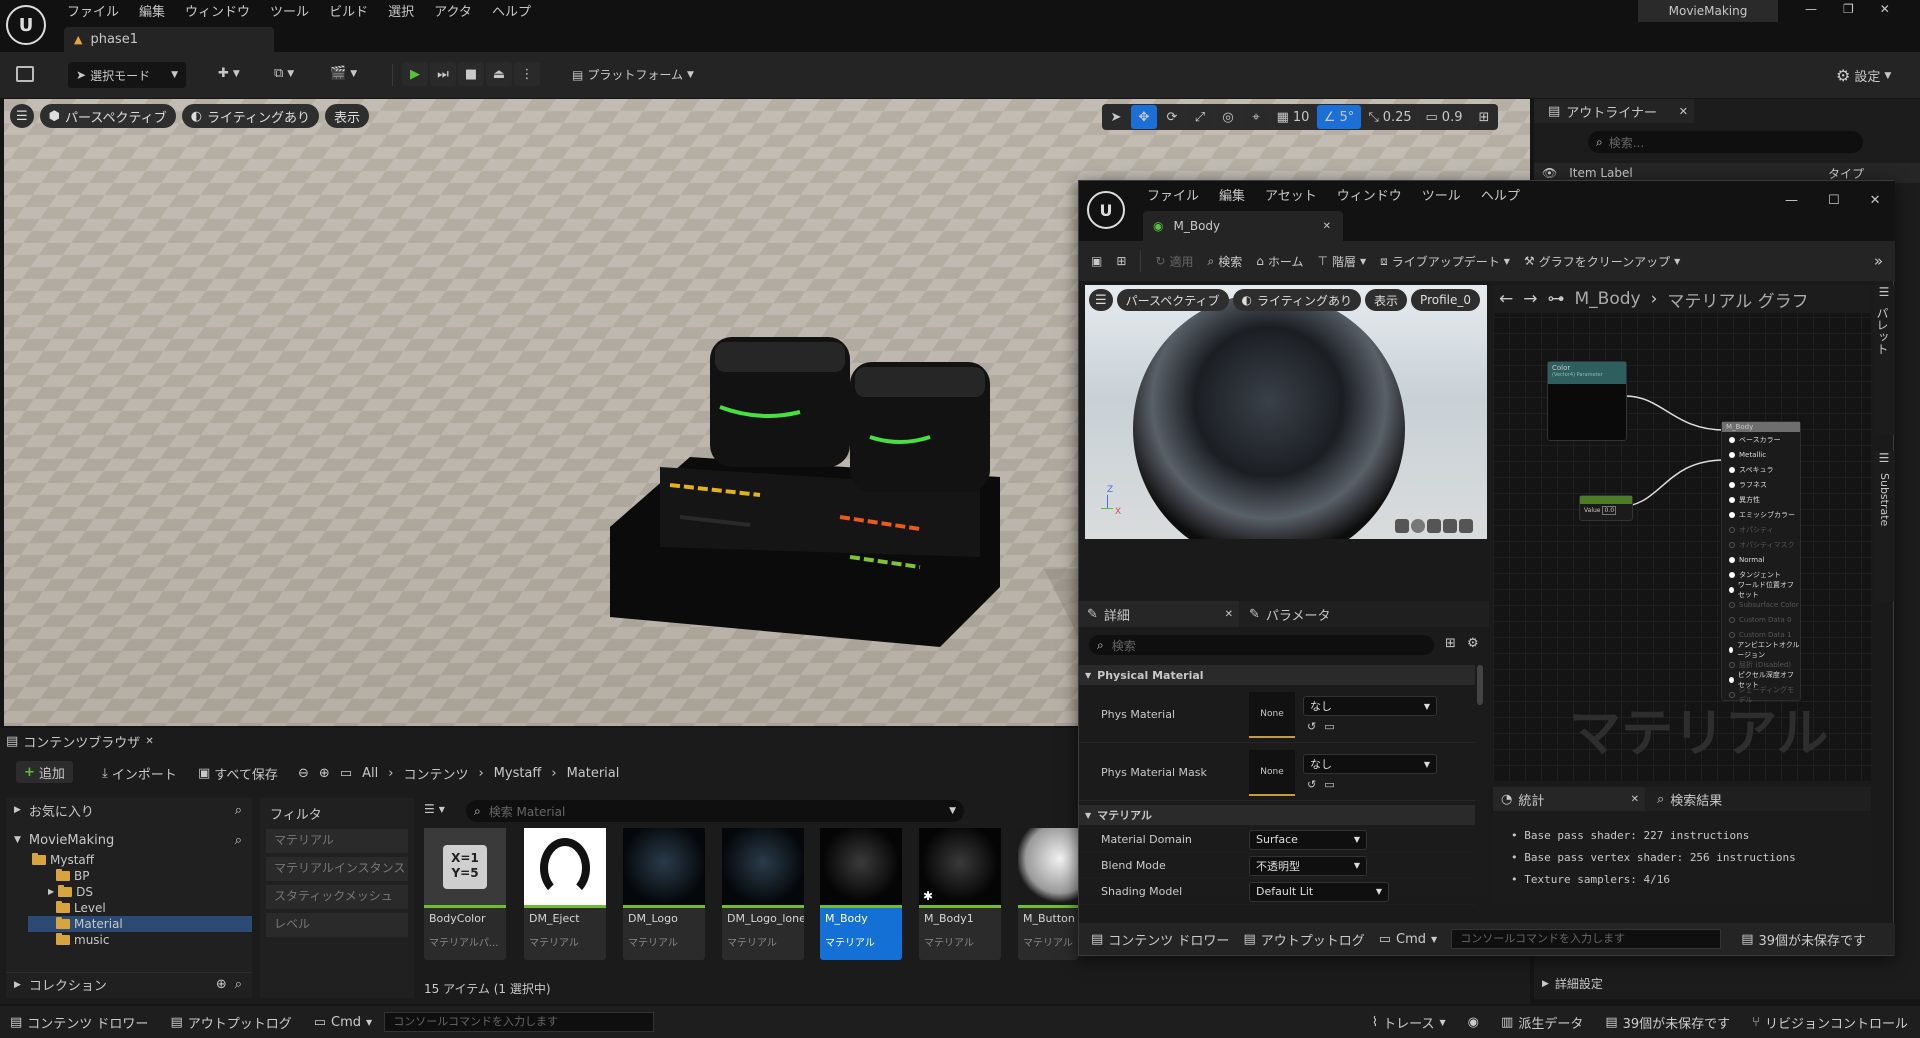  Describe the element at coordinates (1834, 200) in the screenshot. I see `maximize-icon: ☐` at that location.